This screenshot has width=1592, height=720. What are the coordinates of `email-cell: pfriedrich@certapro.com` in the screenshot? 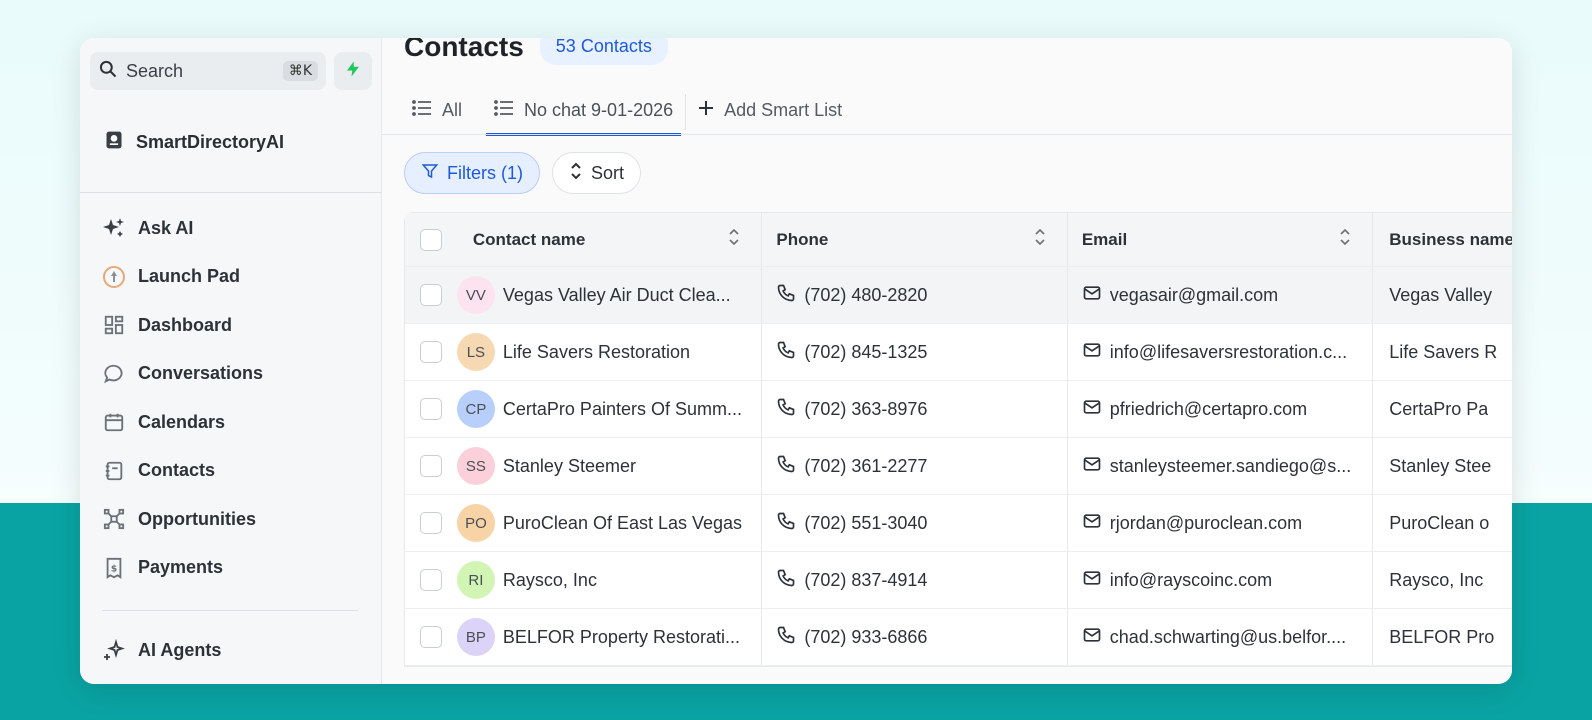 It's located at (1221, 409).